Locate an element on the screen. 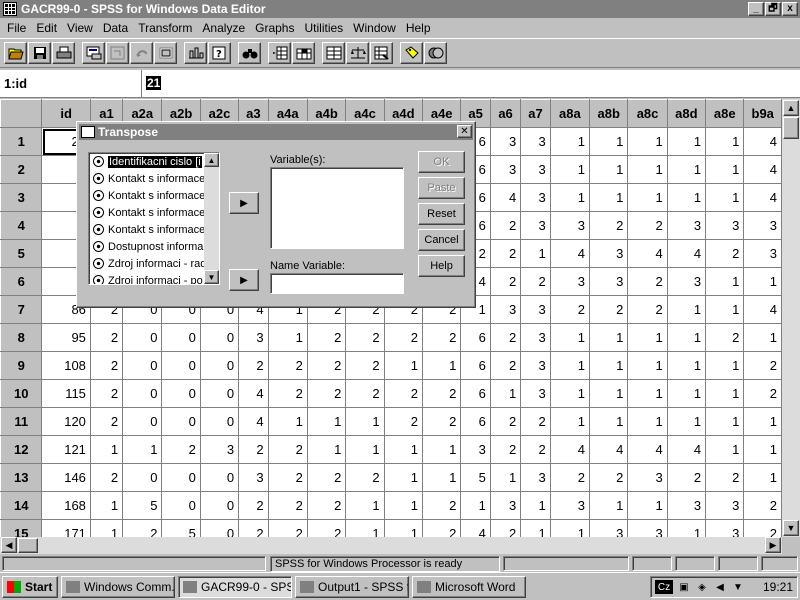 This screenshot has height=600, width=800. variable-item: Zdroj informaci - po is located at coordinates (154, 278).